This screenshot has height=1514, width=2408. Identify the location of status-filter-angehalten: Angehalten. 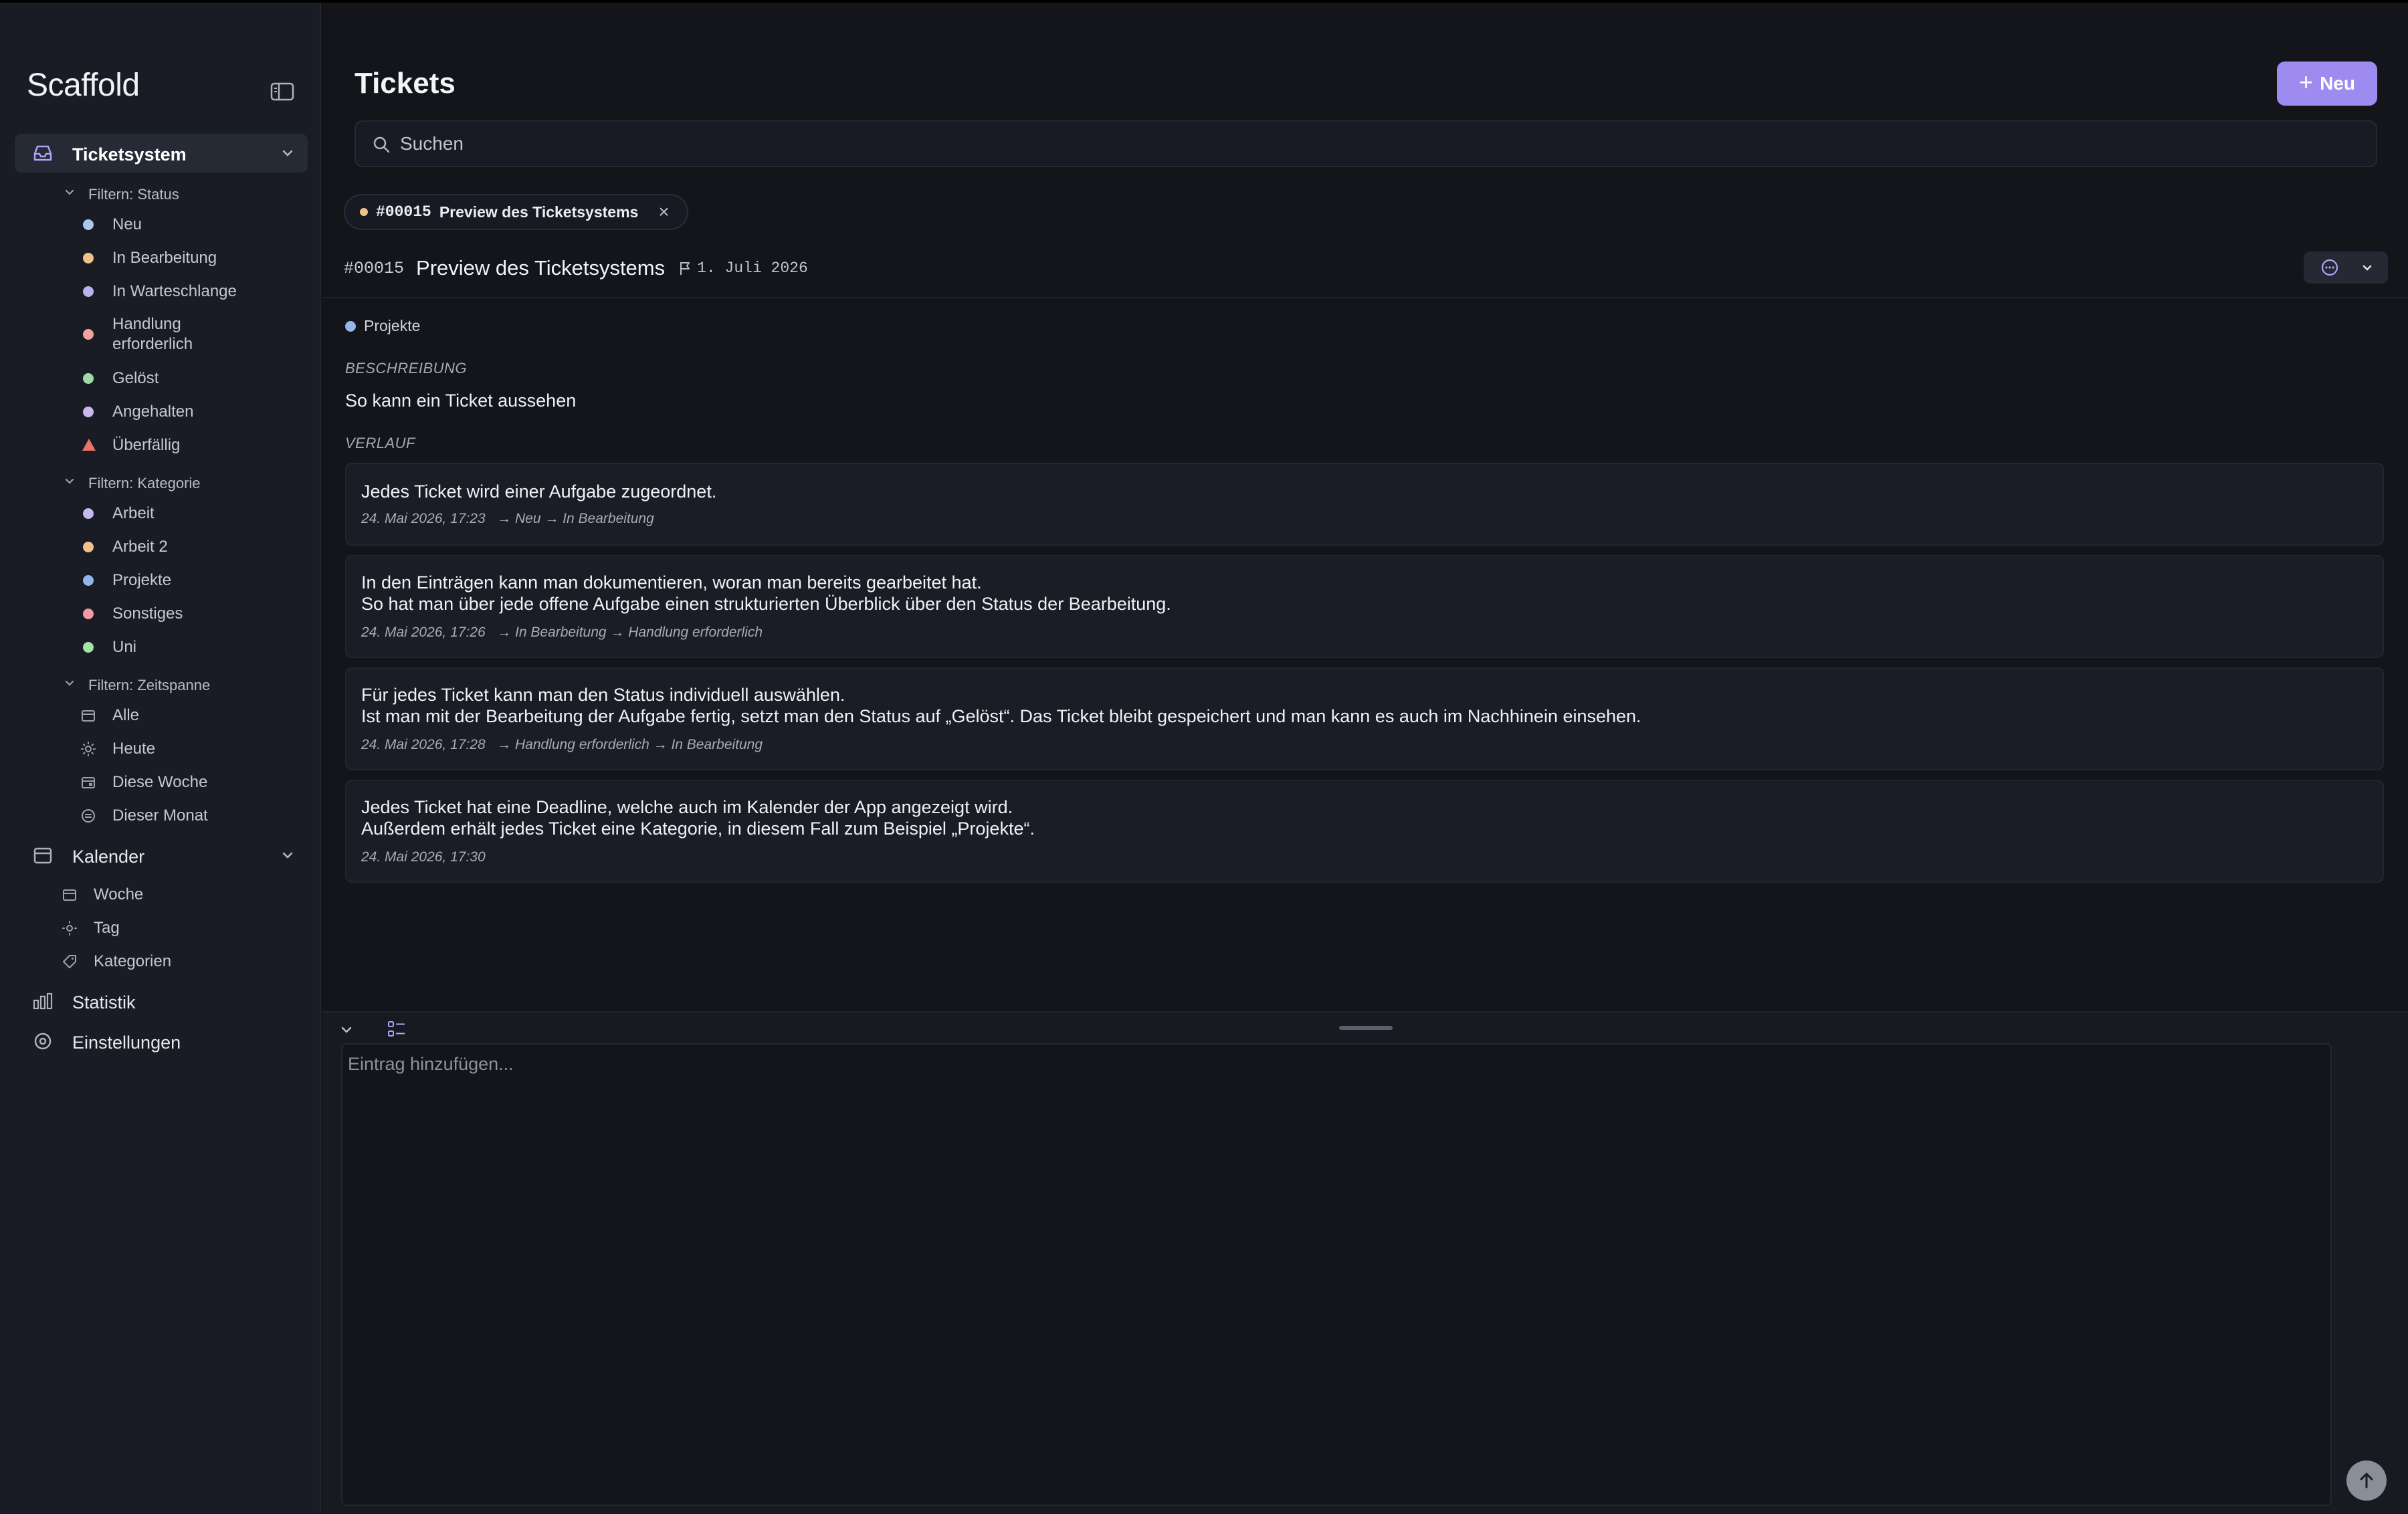
(194, 412).